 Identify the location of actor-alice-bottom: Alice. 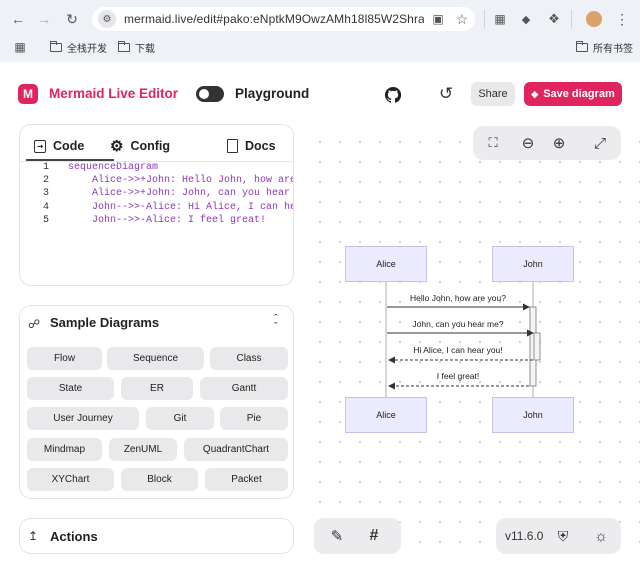
(386, 415).